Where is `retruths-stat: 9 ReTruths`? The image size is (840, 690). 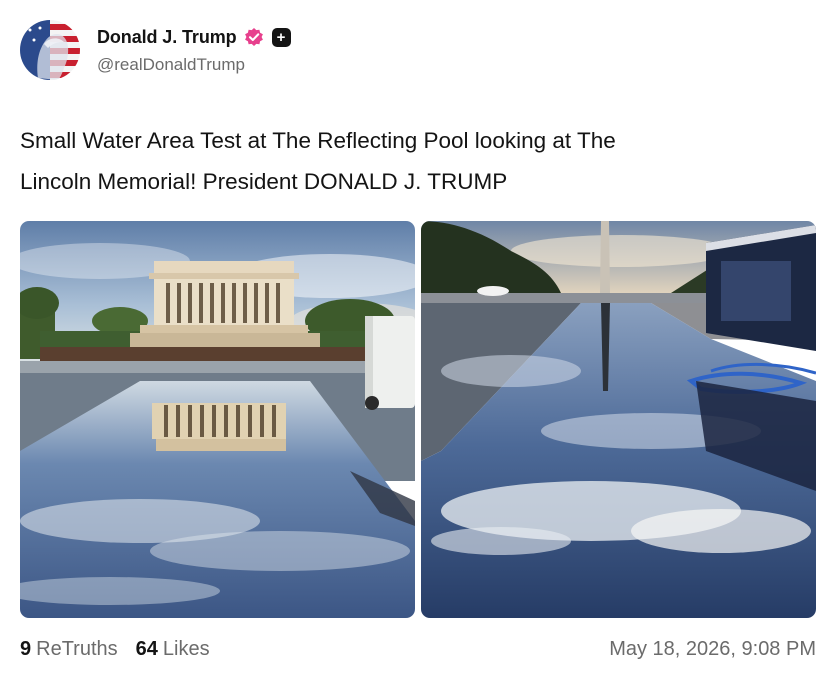
retruths-stat: 9 ReTruths is located at coordinates (69, 649).